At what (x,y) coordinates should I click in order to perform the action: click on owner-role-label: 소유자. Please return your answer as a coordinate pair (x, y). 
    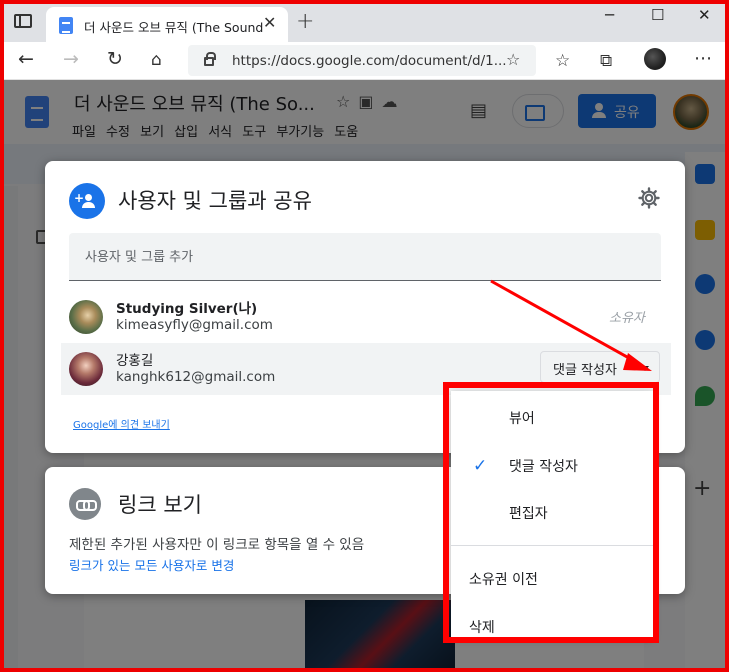
    Looking at the image, I should click on (627, 318).